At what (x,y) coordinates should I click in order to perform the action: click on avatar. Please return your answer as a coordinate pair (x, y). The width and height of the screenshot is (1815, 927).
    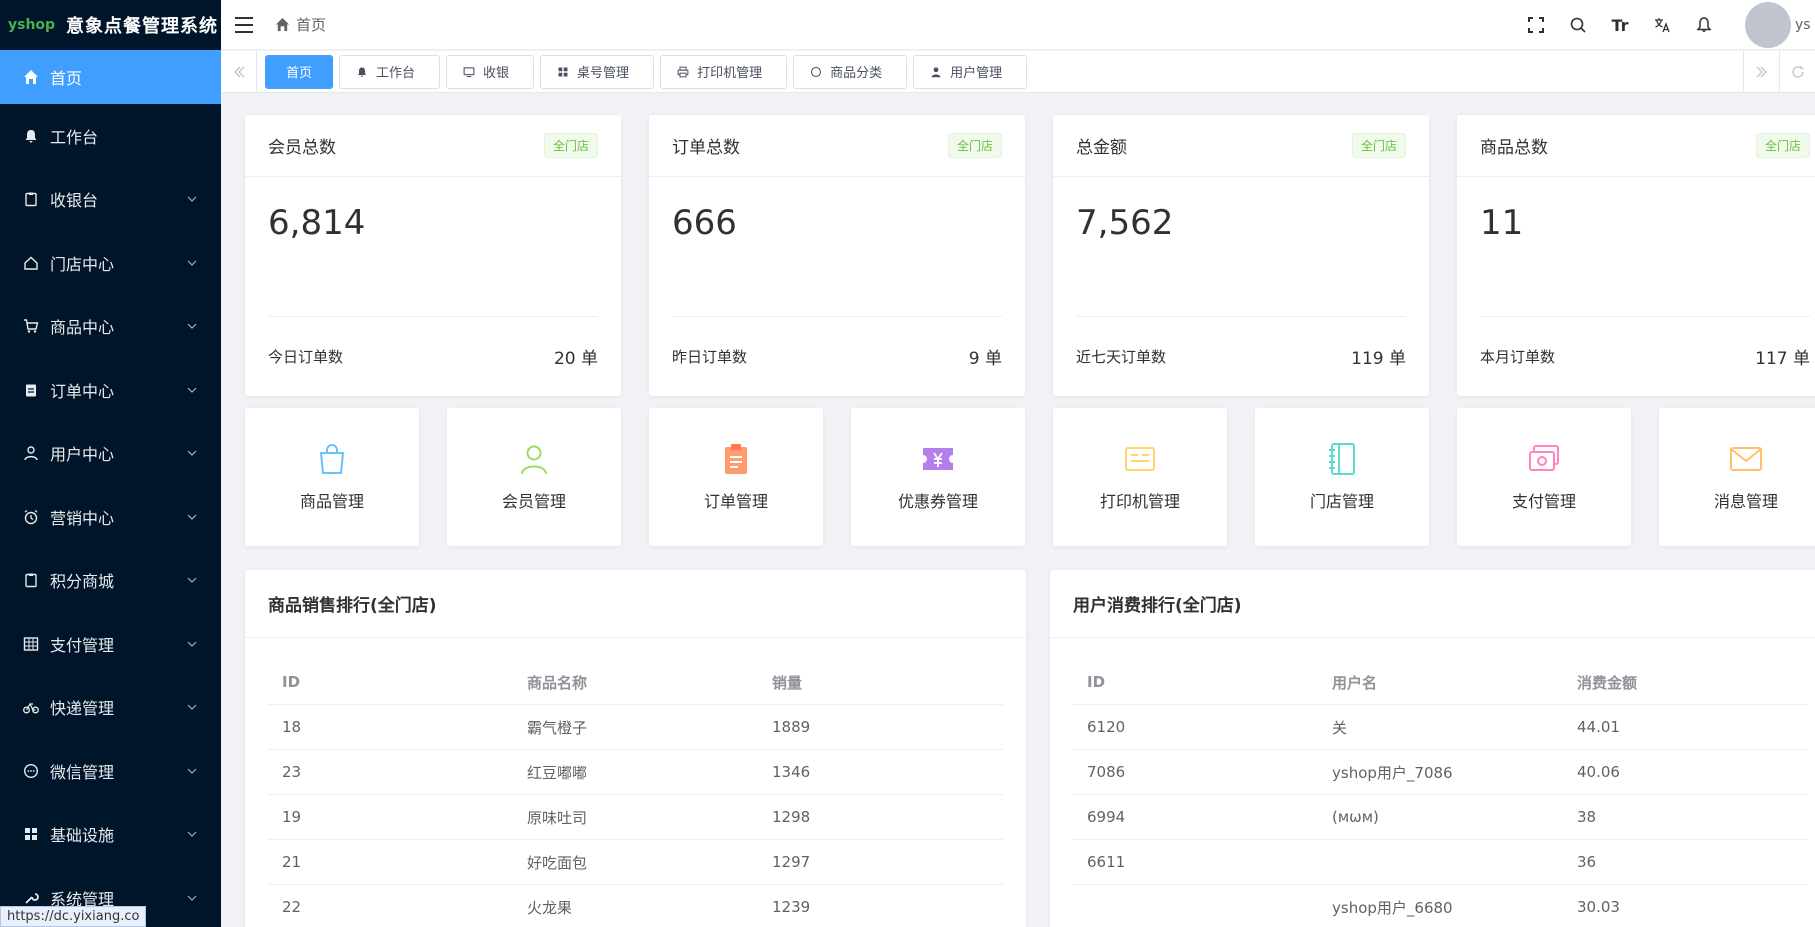
    Looking at the image, I should click on (1768, 25).